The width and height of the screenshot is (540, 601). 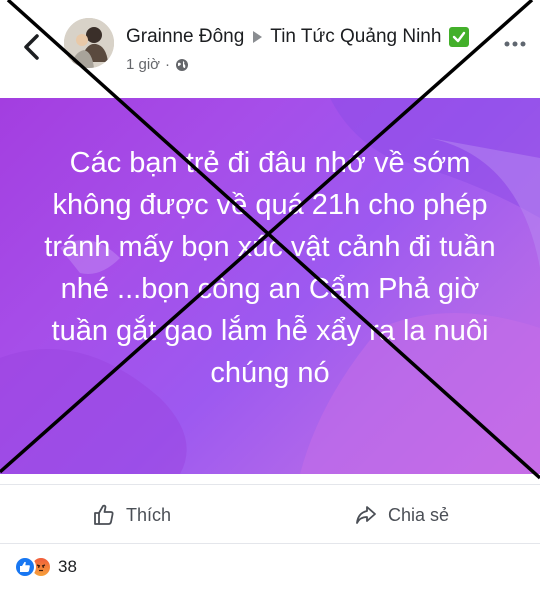 I want to click on globe-icon, so click(x=182, y=64).